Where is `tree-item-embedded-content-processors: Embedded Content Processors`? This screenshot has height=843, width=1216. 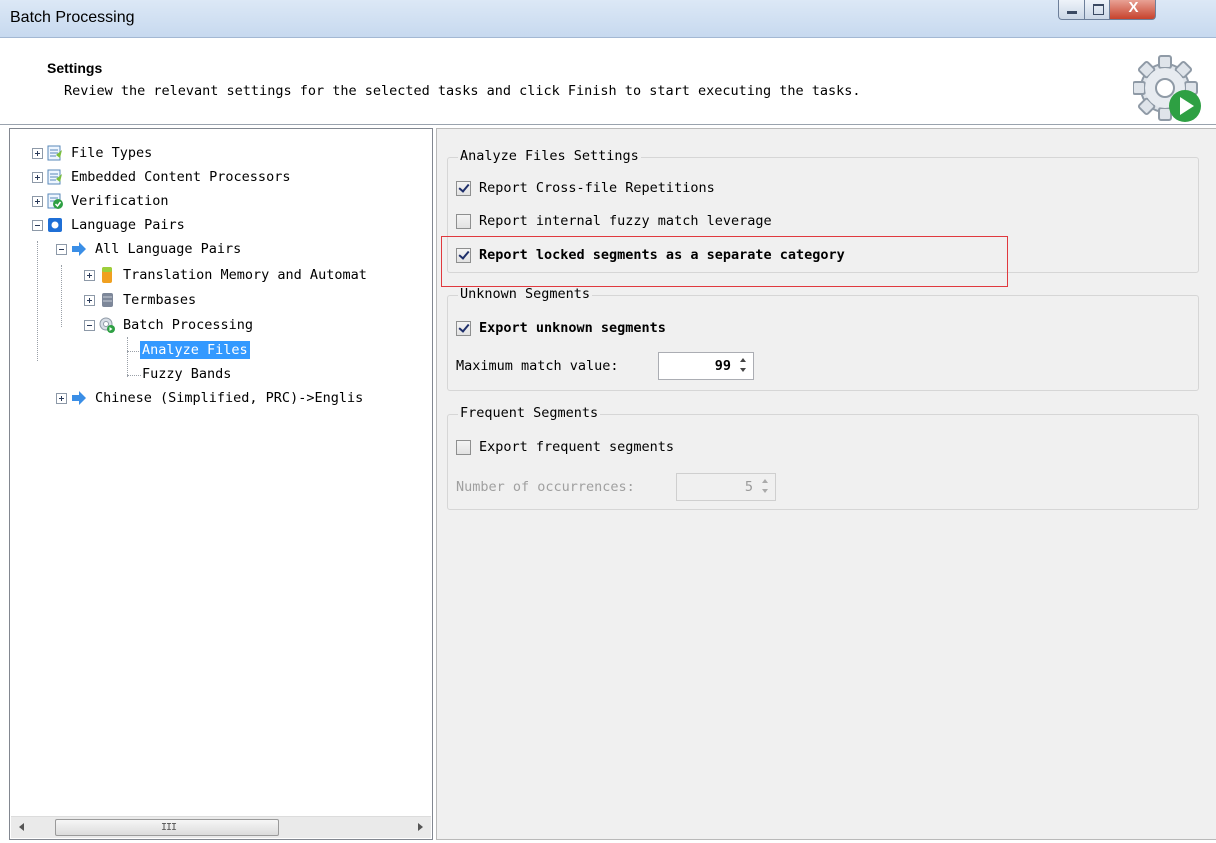 tree-item-embedded-content-processors: Embedded Content Processors is located at coordinates (162, 177).